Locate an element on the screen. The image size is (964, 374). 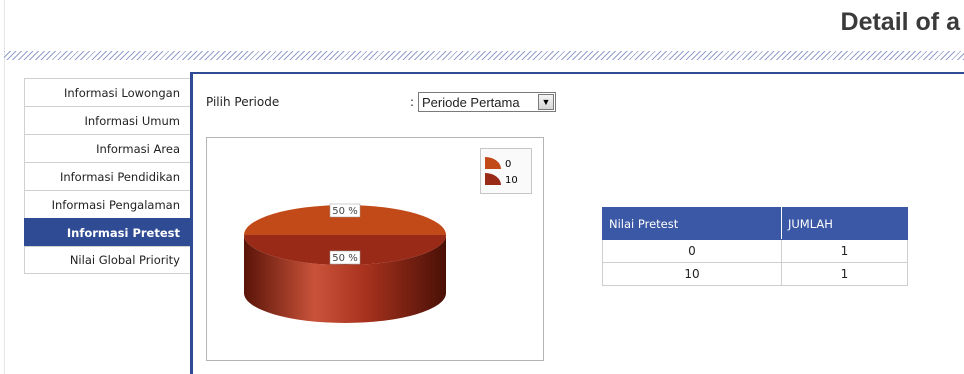
periode-selected-value: Periode Pertama is located at coordinates (471, 102).